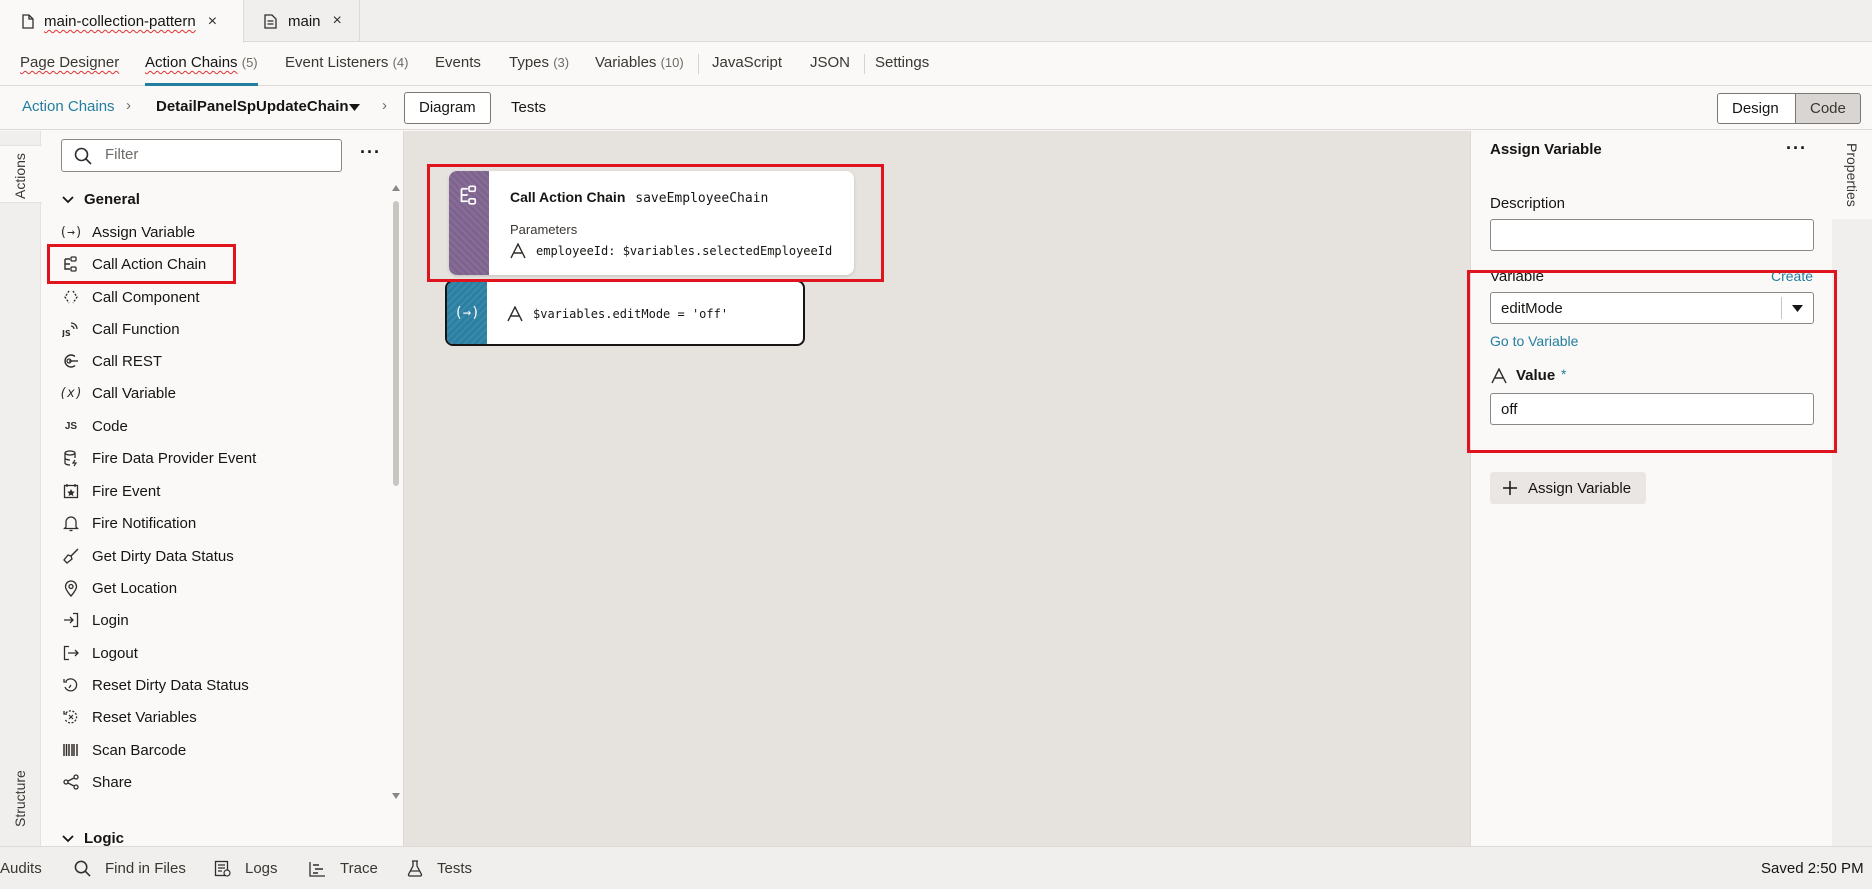  I want to click on scroll-down-icon, so click(396, 796).